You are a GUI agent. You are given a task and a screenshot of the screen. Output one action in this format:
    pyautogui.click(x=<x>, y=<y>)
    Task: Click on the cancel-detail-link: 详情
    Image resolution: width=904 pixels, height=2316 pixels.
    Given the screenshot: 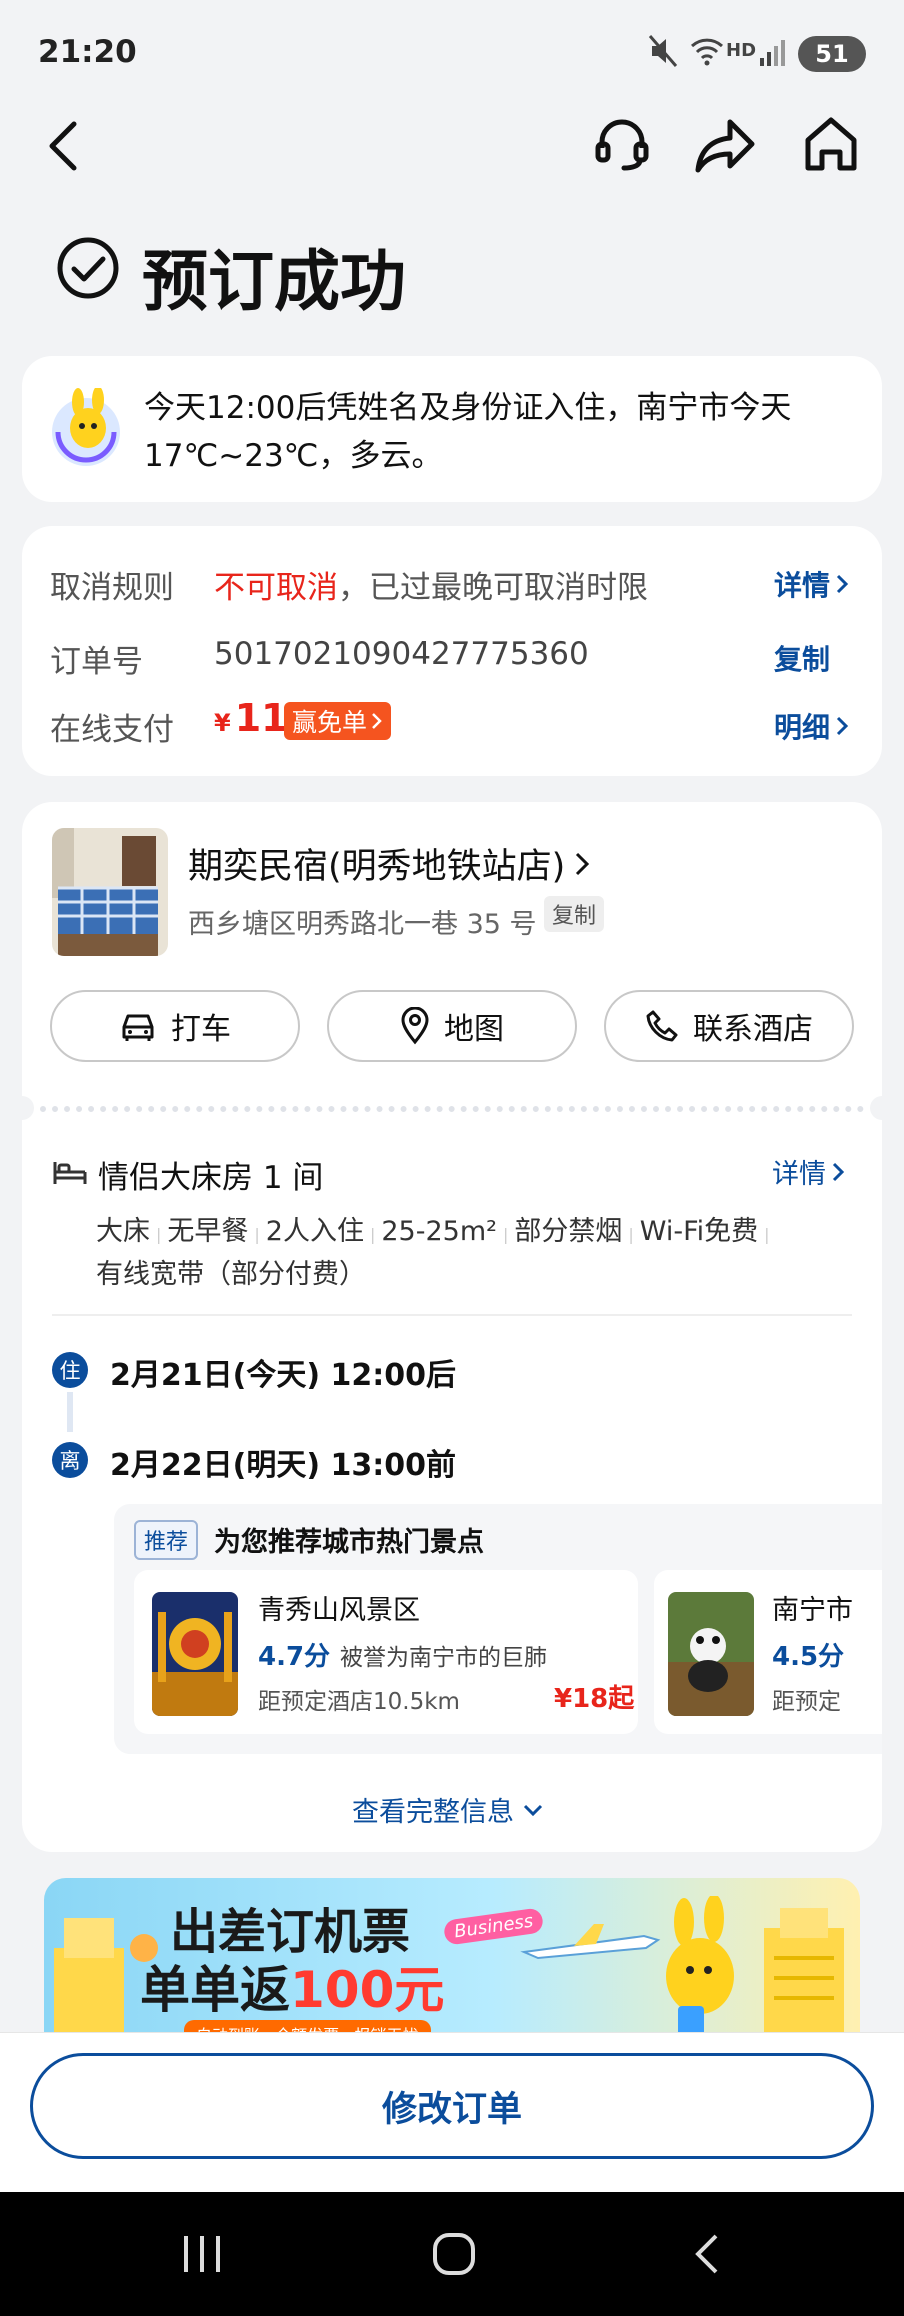 What is the action you would take?
    pyautogui.click(x=812, y=584)
    